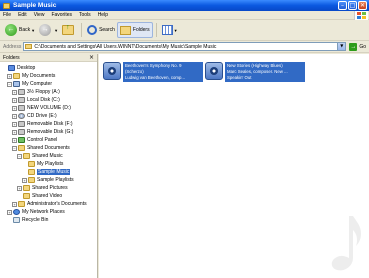  Describe the element at coordinates (141, 30) in the screenshot. I see `folders-label: Folders` at that location.